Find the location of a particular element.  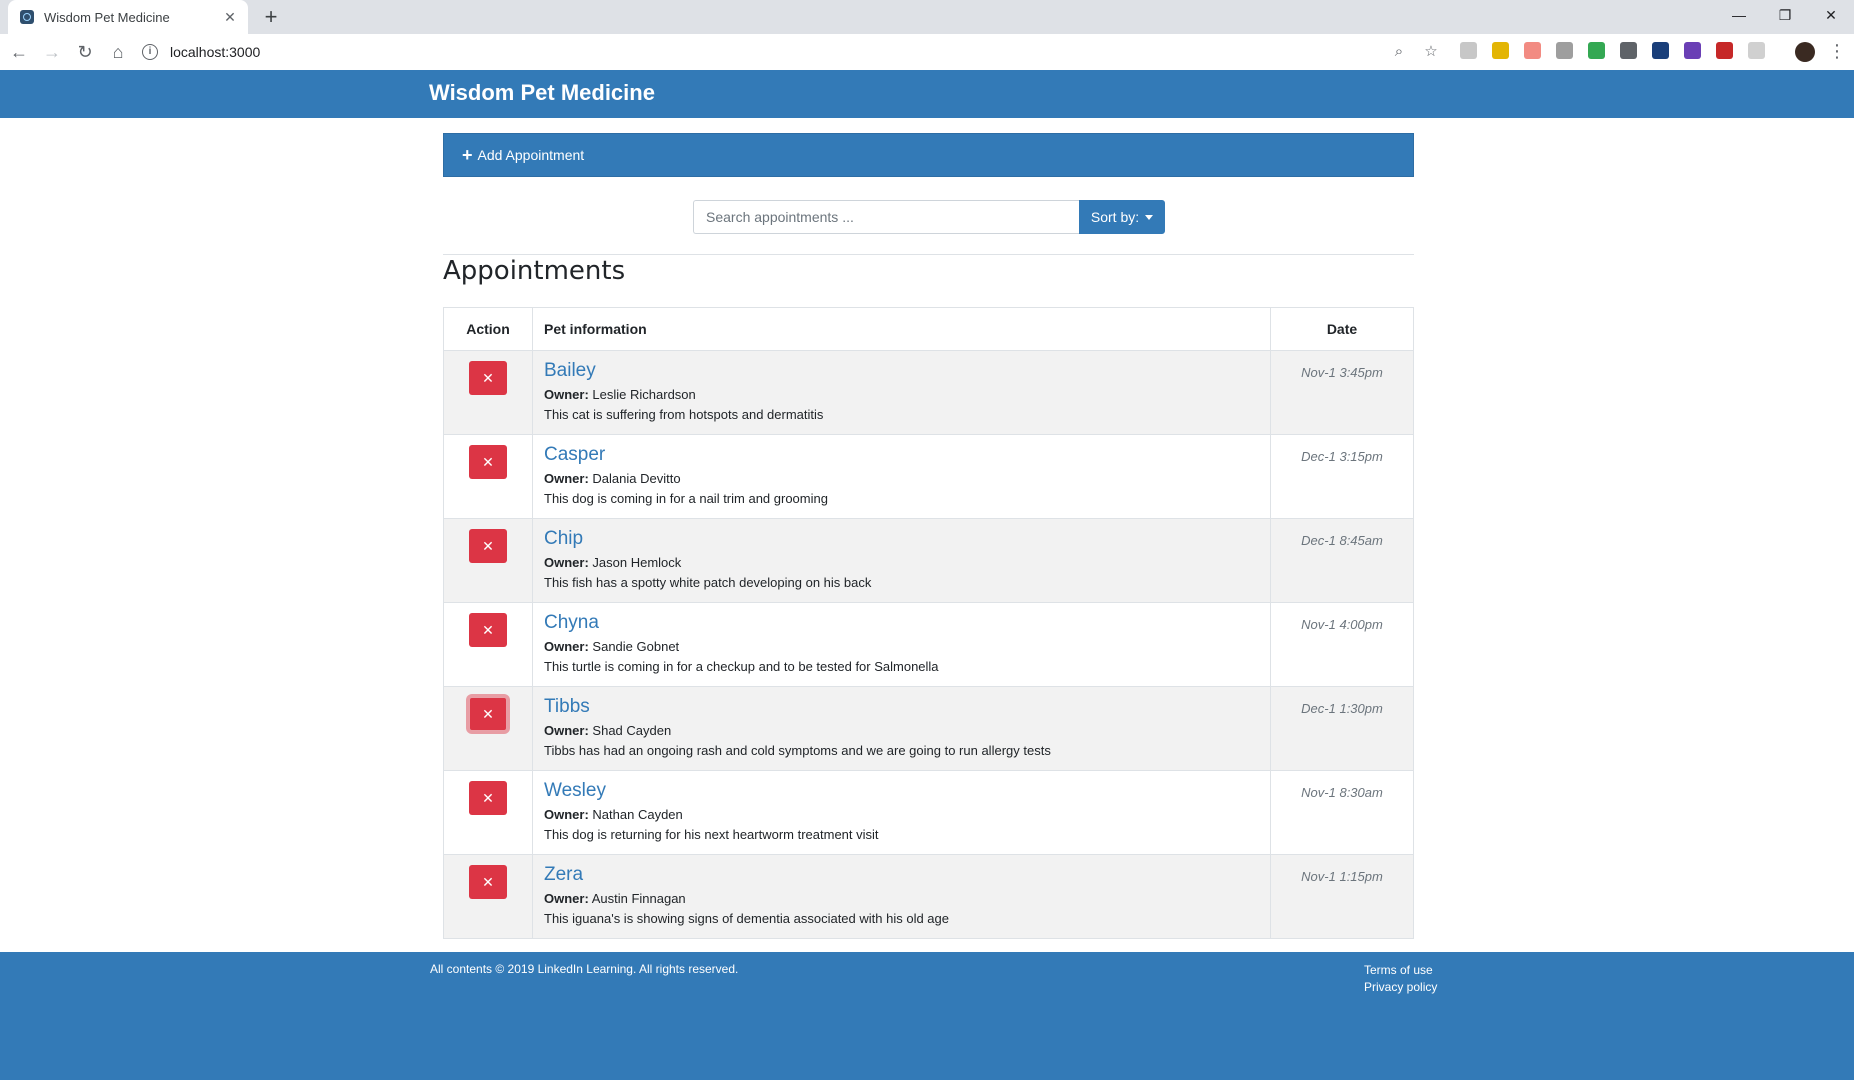

restore-icon: ❐ is located at coordinates (1785, 15).